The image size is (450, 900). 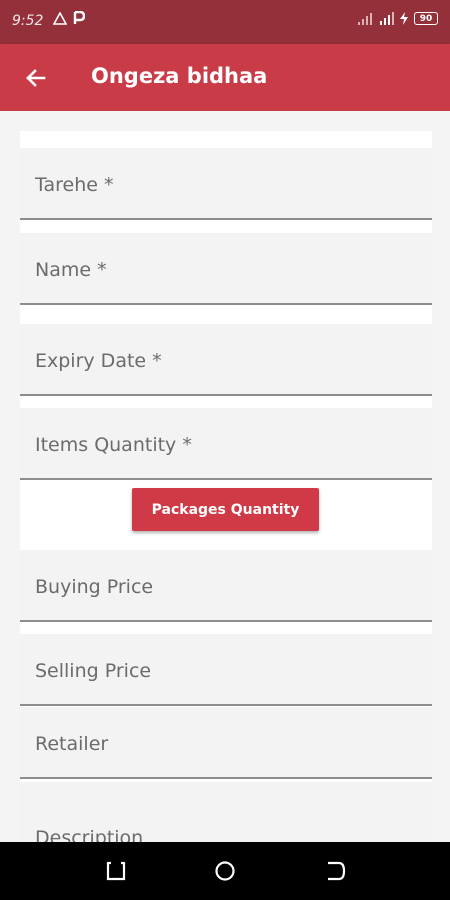 I want to click on navigation-bar, so click(x=225, y=871).